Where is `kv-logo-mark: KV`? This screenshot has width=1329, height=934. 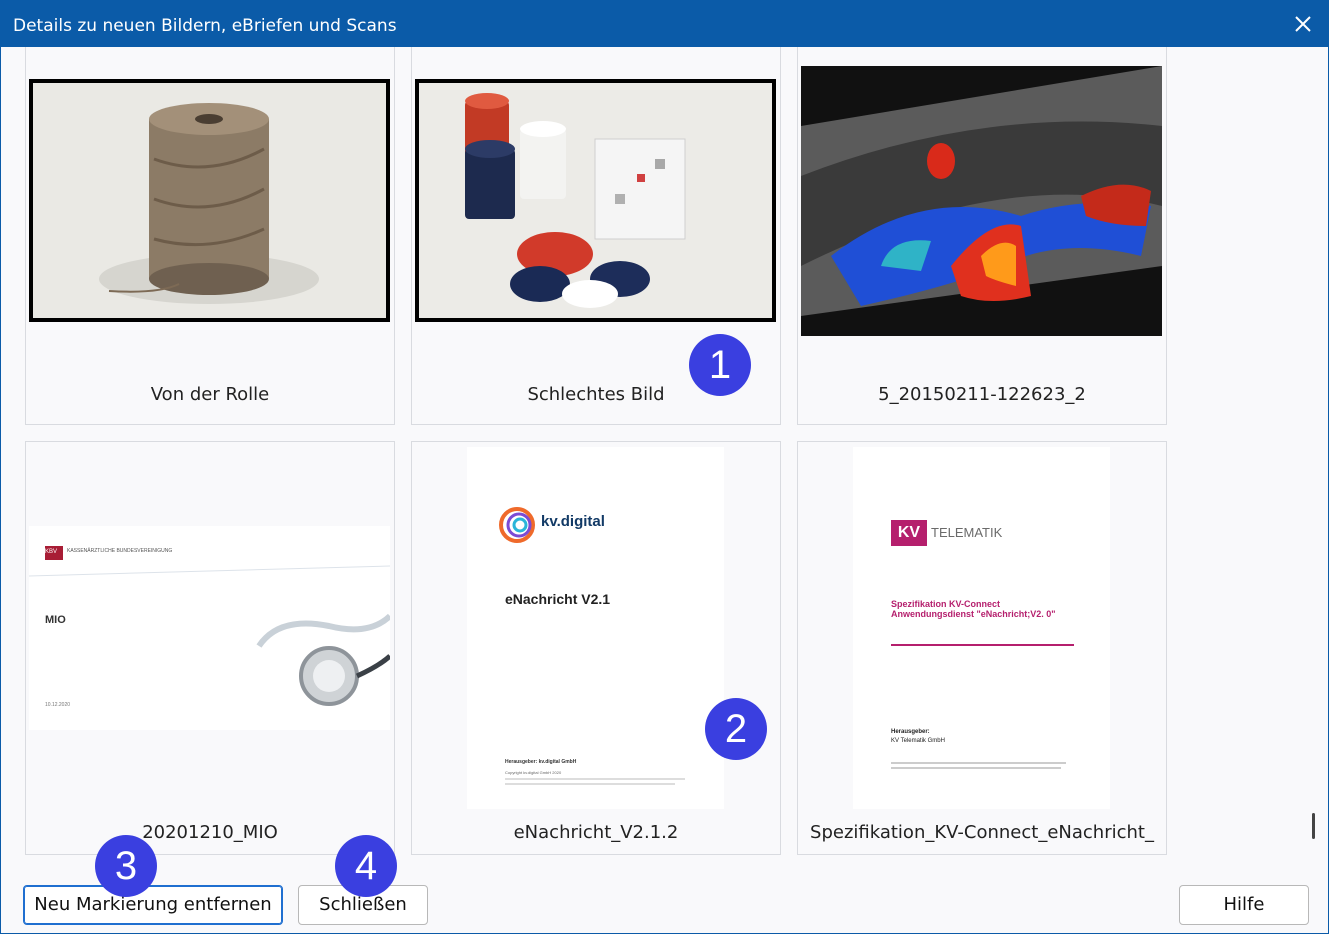
kv-logo-mark: KV is located at coordinates (909, 533).